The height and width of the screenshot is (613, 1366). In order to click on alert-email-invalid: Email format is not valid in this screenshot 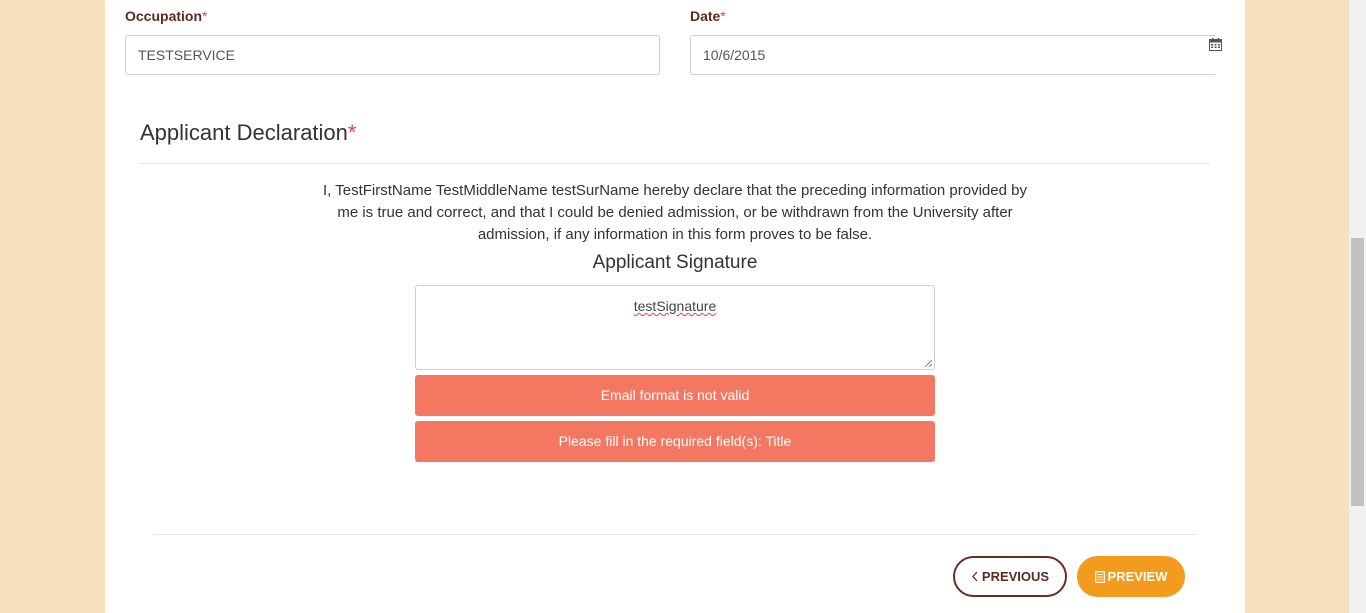, I will do `click(675, 395)`.